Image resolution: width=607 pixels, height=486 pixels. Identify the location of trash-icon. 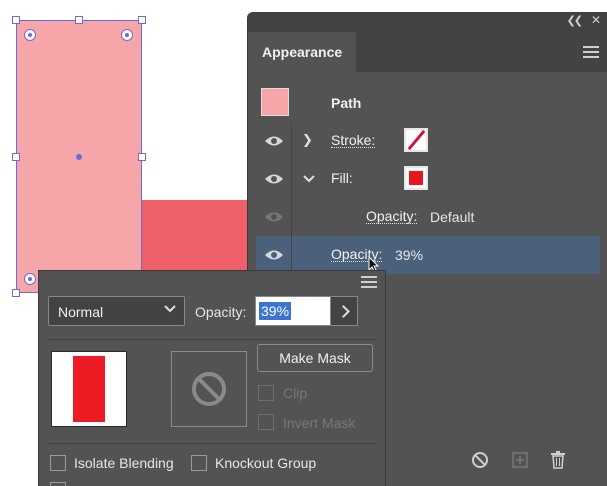
(558, 460).